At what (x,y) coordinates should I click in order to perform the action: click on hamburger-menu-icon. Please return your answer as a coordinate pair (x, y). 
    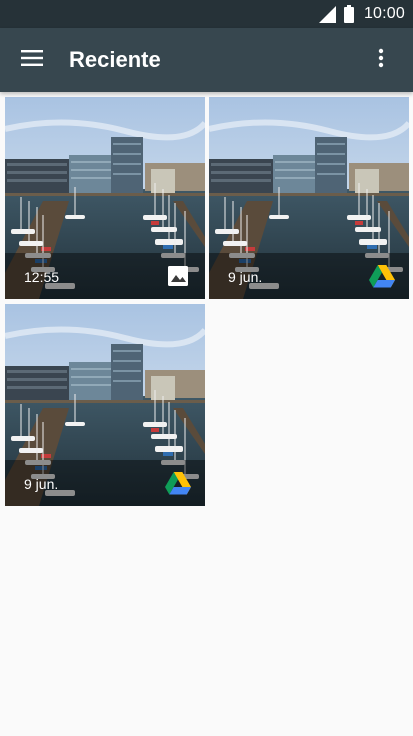
    Looking at the image, I should click on (32, 60).